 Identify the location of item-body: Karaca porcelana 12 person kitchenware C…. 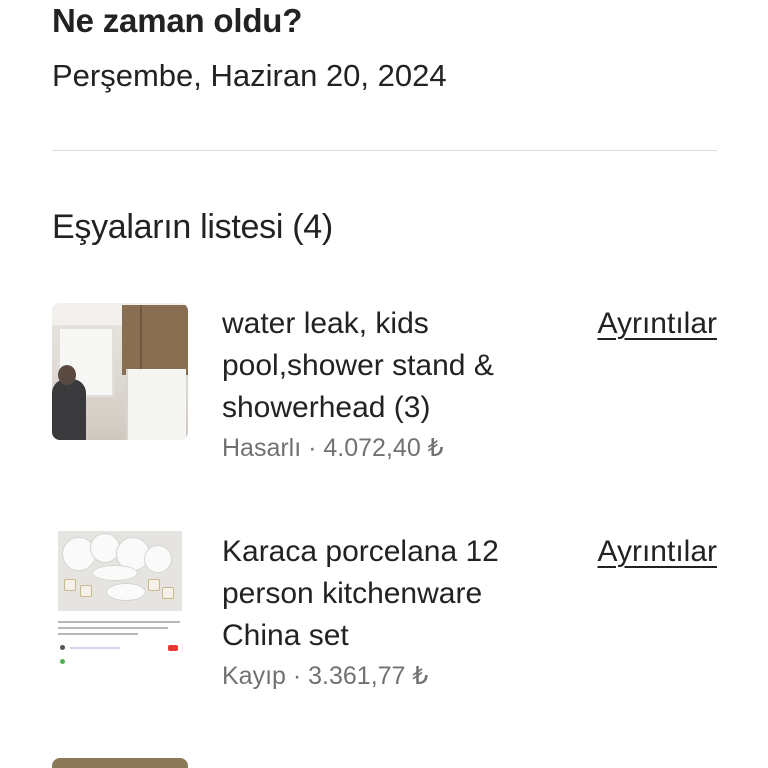
(387, 611).